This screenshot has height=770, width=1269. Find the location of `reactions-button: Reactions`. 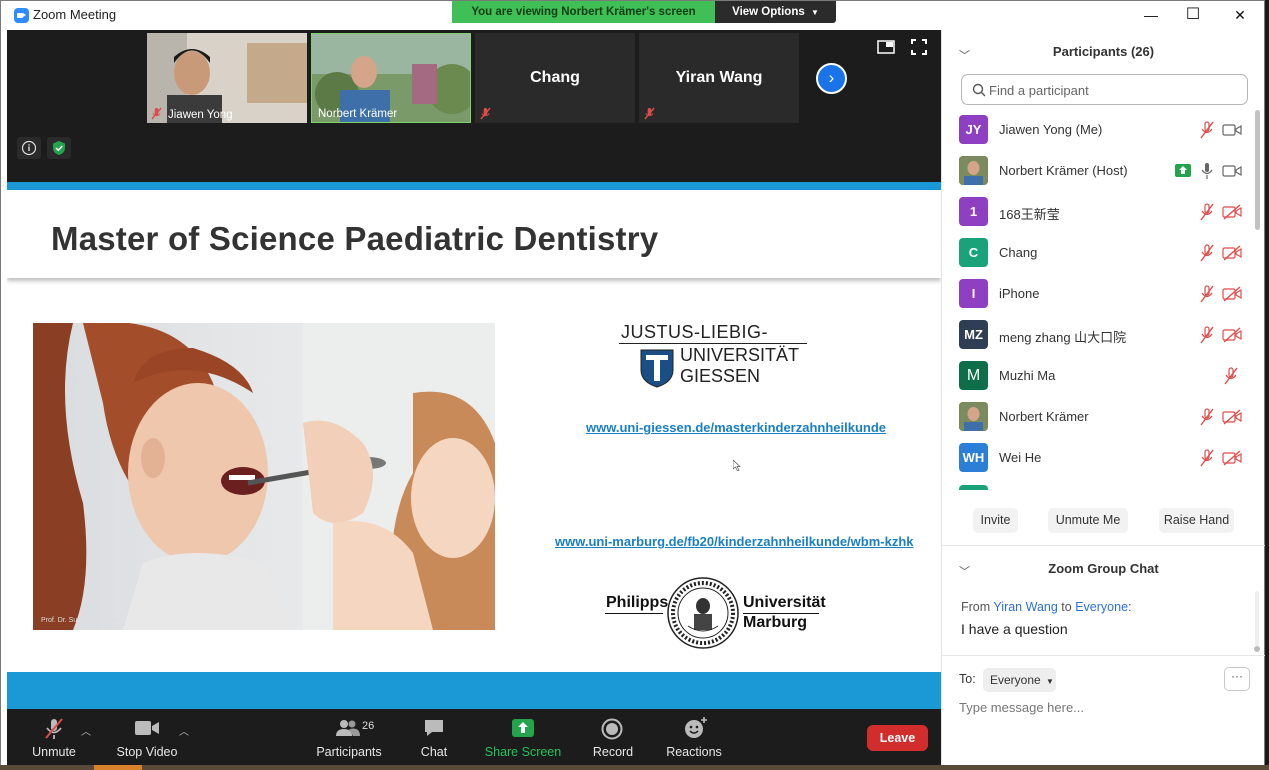

reactions-button: Reactions is located at coordinates (694, 737).